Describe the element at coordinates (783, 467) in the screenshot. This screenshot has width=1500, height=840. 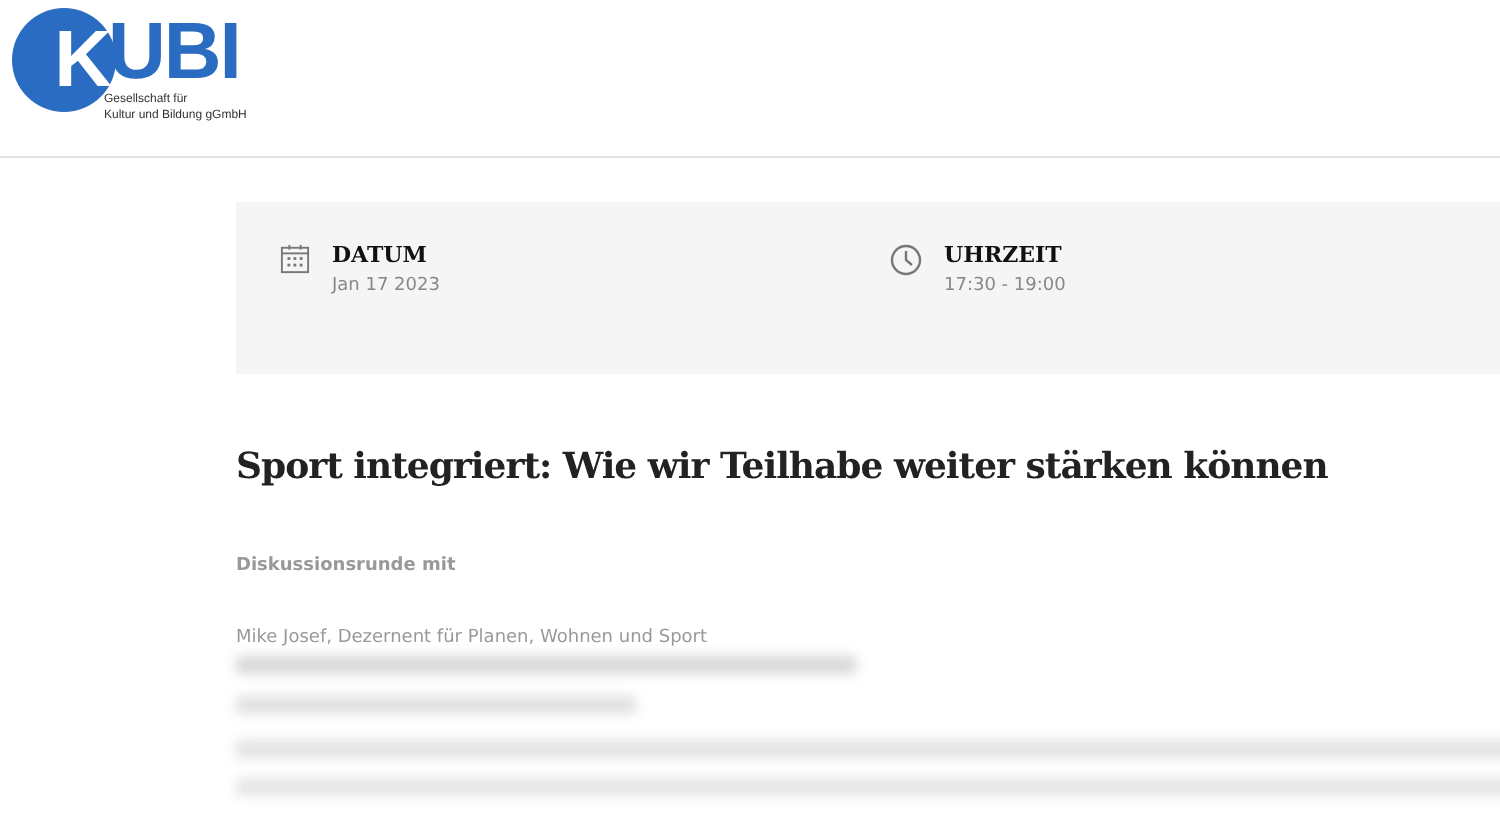
I see `event-title: Sport integriert: Wie wir Teilhabe weiter stärken können` at that location.